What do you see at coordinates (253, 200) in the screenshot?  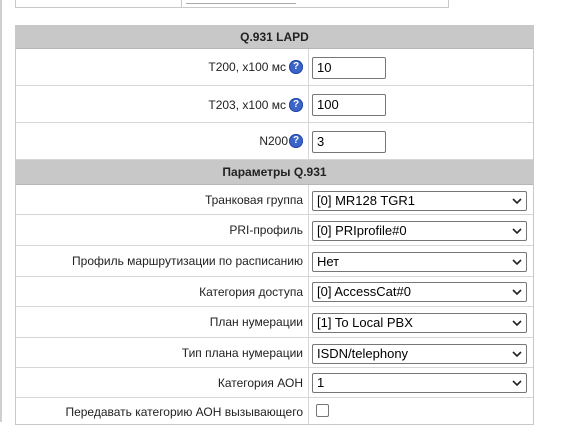 I see `trunk-group-label: Транковая группа` at bounding box center [253, 200].